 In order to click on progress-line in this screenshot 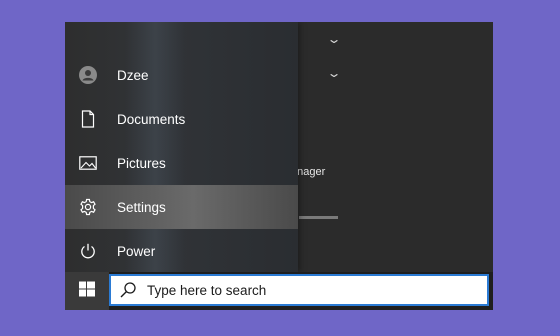, I will do `click(318, 217)`.